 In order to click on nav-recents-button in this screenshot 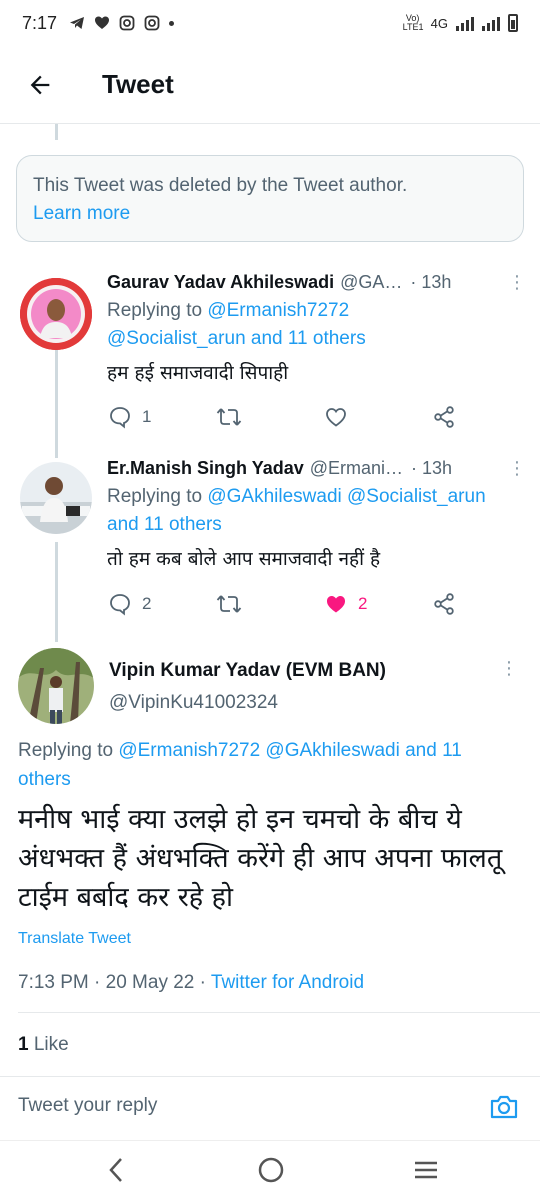, I will do `click(426, 1172)`.